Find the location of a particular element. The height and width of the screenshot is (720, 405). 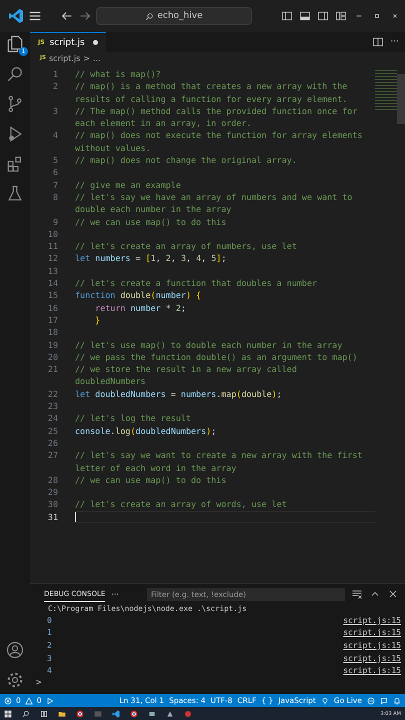

line-number: 26 is located at coordinates (52, 443).